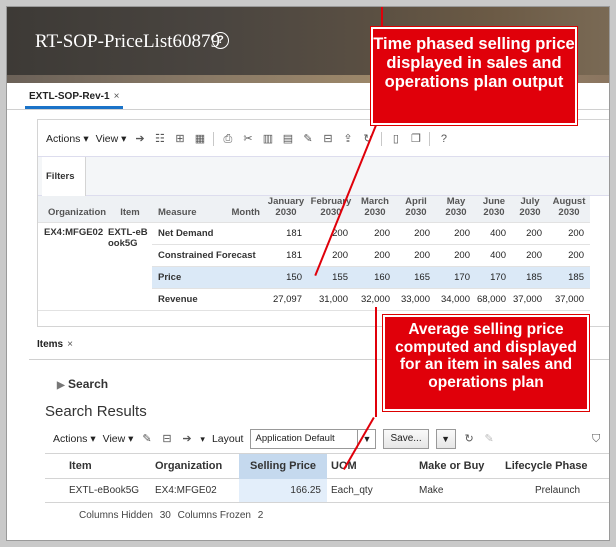 This screenshot has width=616, height=547. I want to click on month-header: January 2030, so click(286, 209).